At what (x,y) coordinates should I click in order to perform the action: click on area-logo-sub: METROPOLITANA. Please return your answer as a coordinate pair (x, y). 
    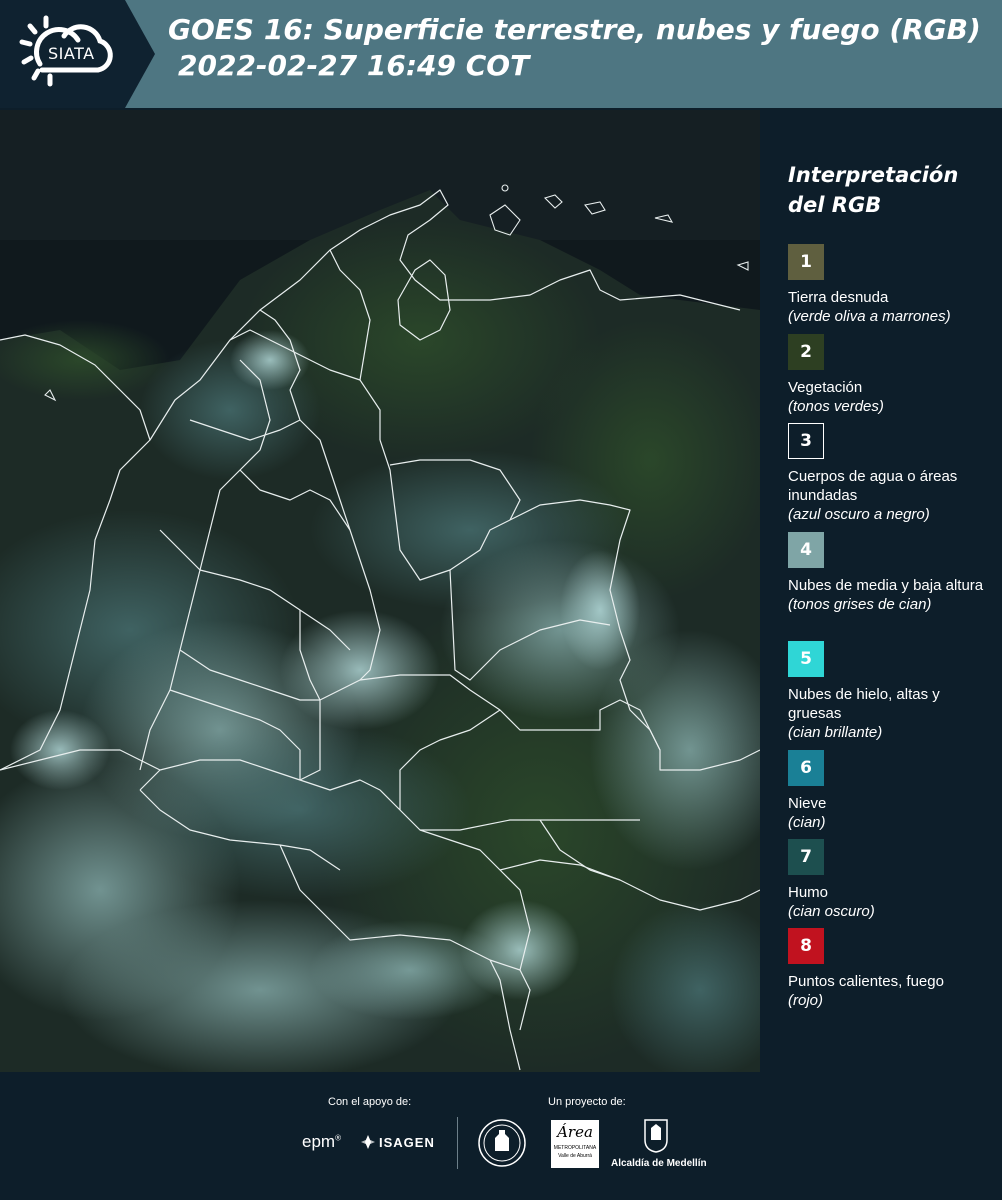
    Looking at the image, I should click on (575, 1148).